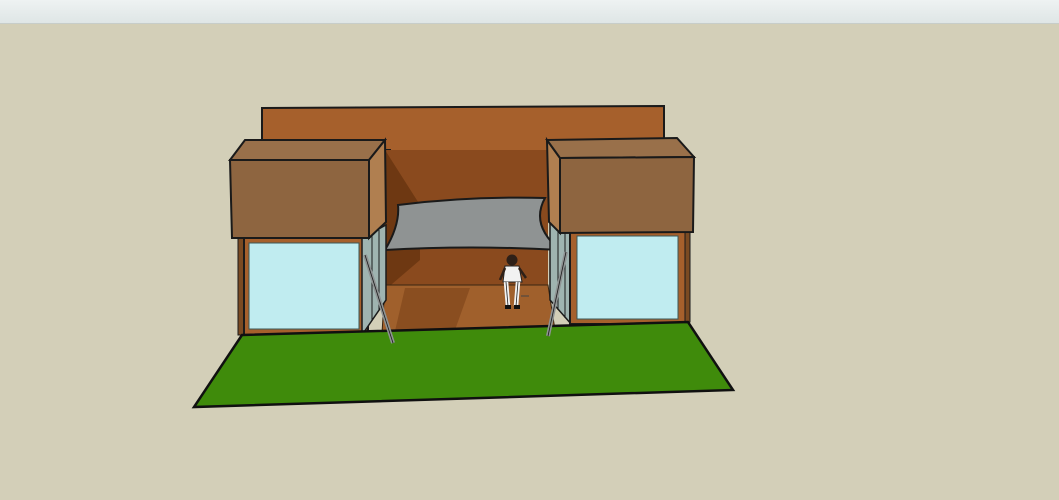 The image size is (1059, 500). Describe the element at coordinates (627, 277) in the screenshot. I see `right-glass-panel` at that location.